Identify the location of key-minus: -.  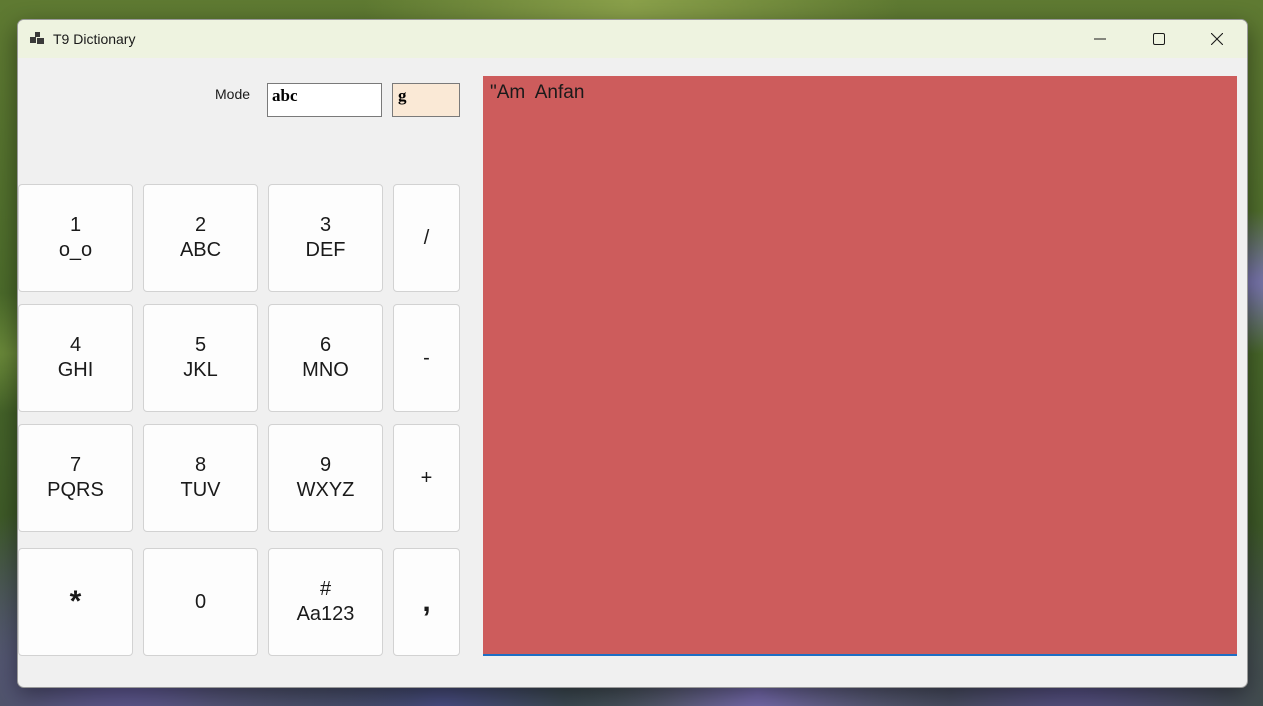
(426, 358).